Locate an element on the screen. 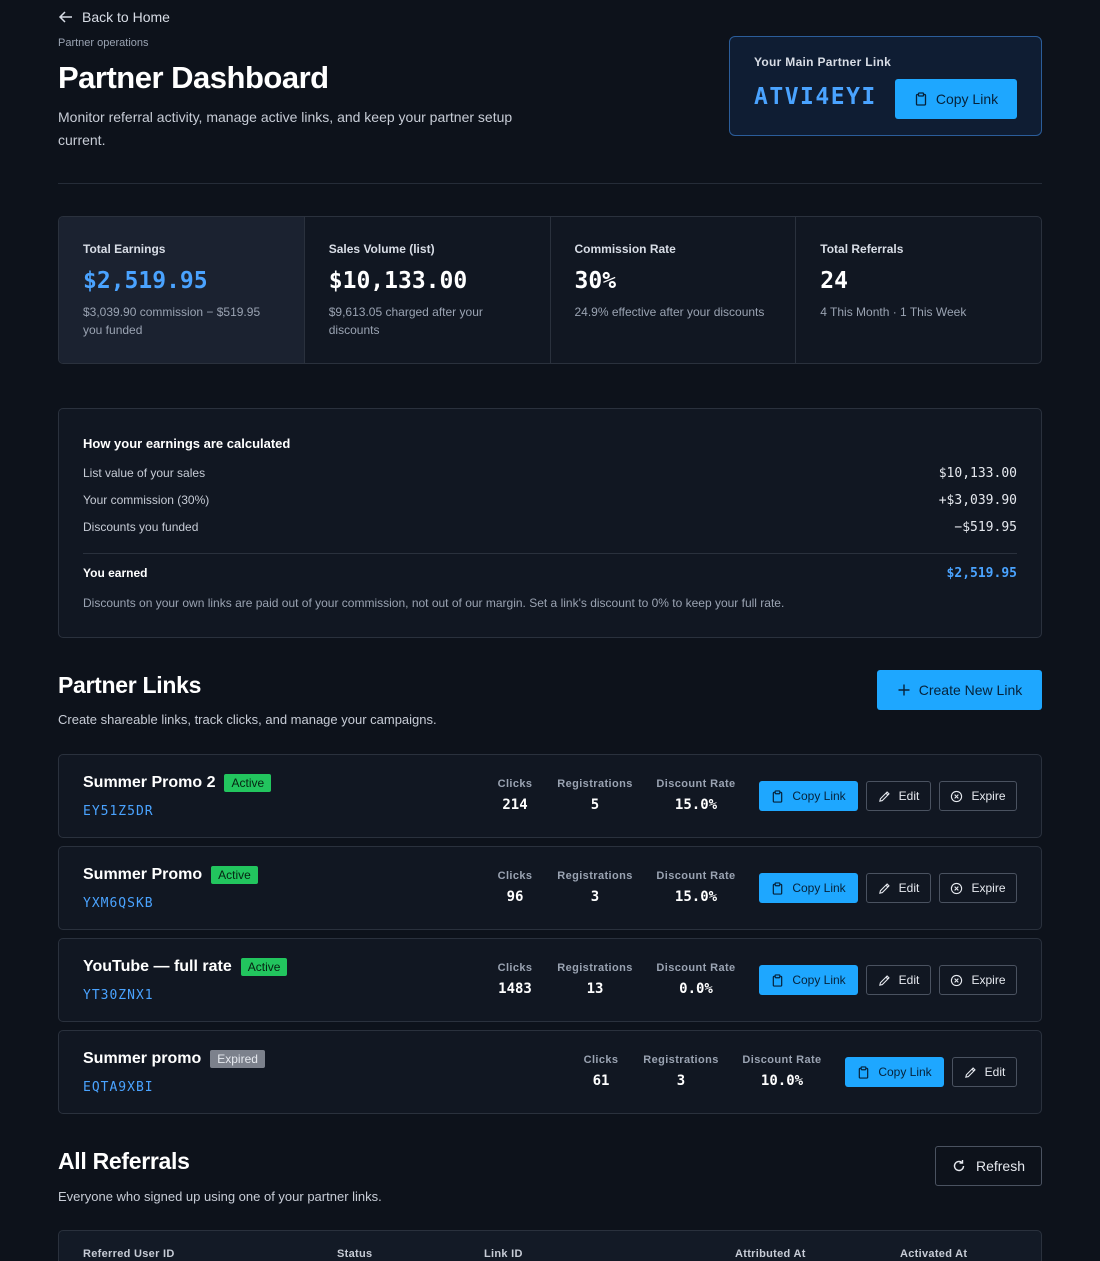  calc-row-value: −$519.95 is located at coordinates (985, 527).